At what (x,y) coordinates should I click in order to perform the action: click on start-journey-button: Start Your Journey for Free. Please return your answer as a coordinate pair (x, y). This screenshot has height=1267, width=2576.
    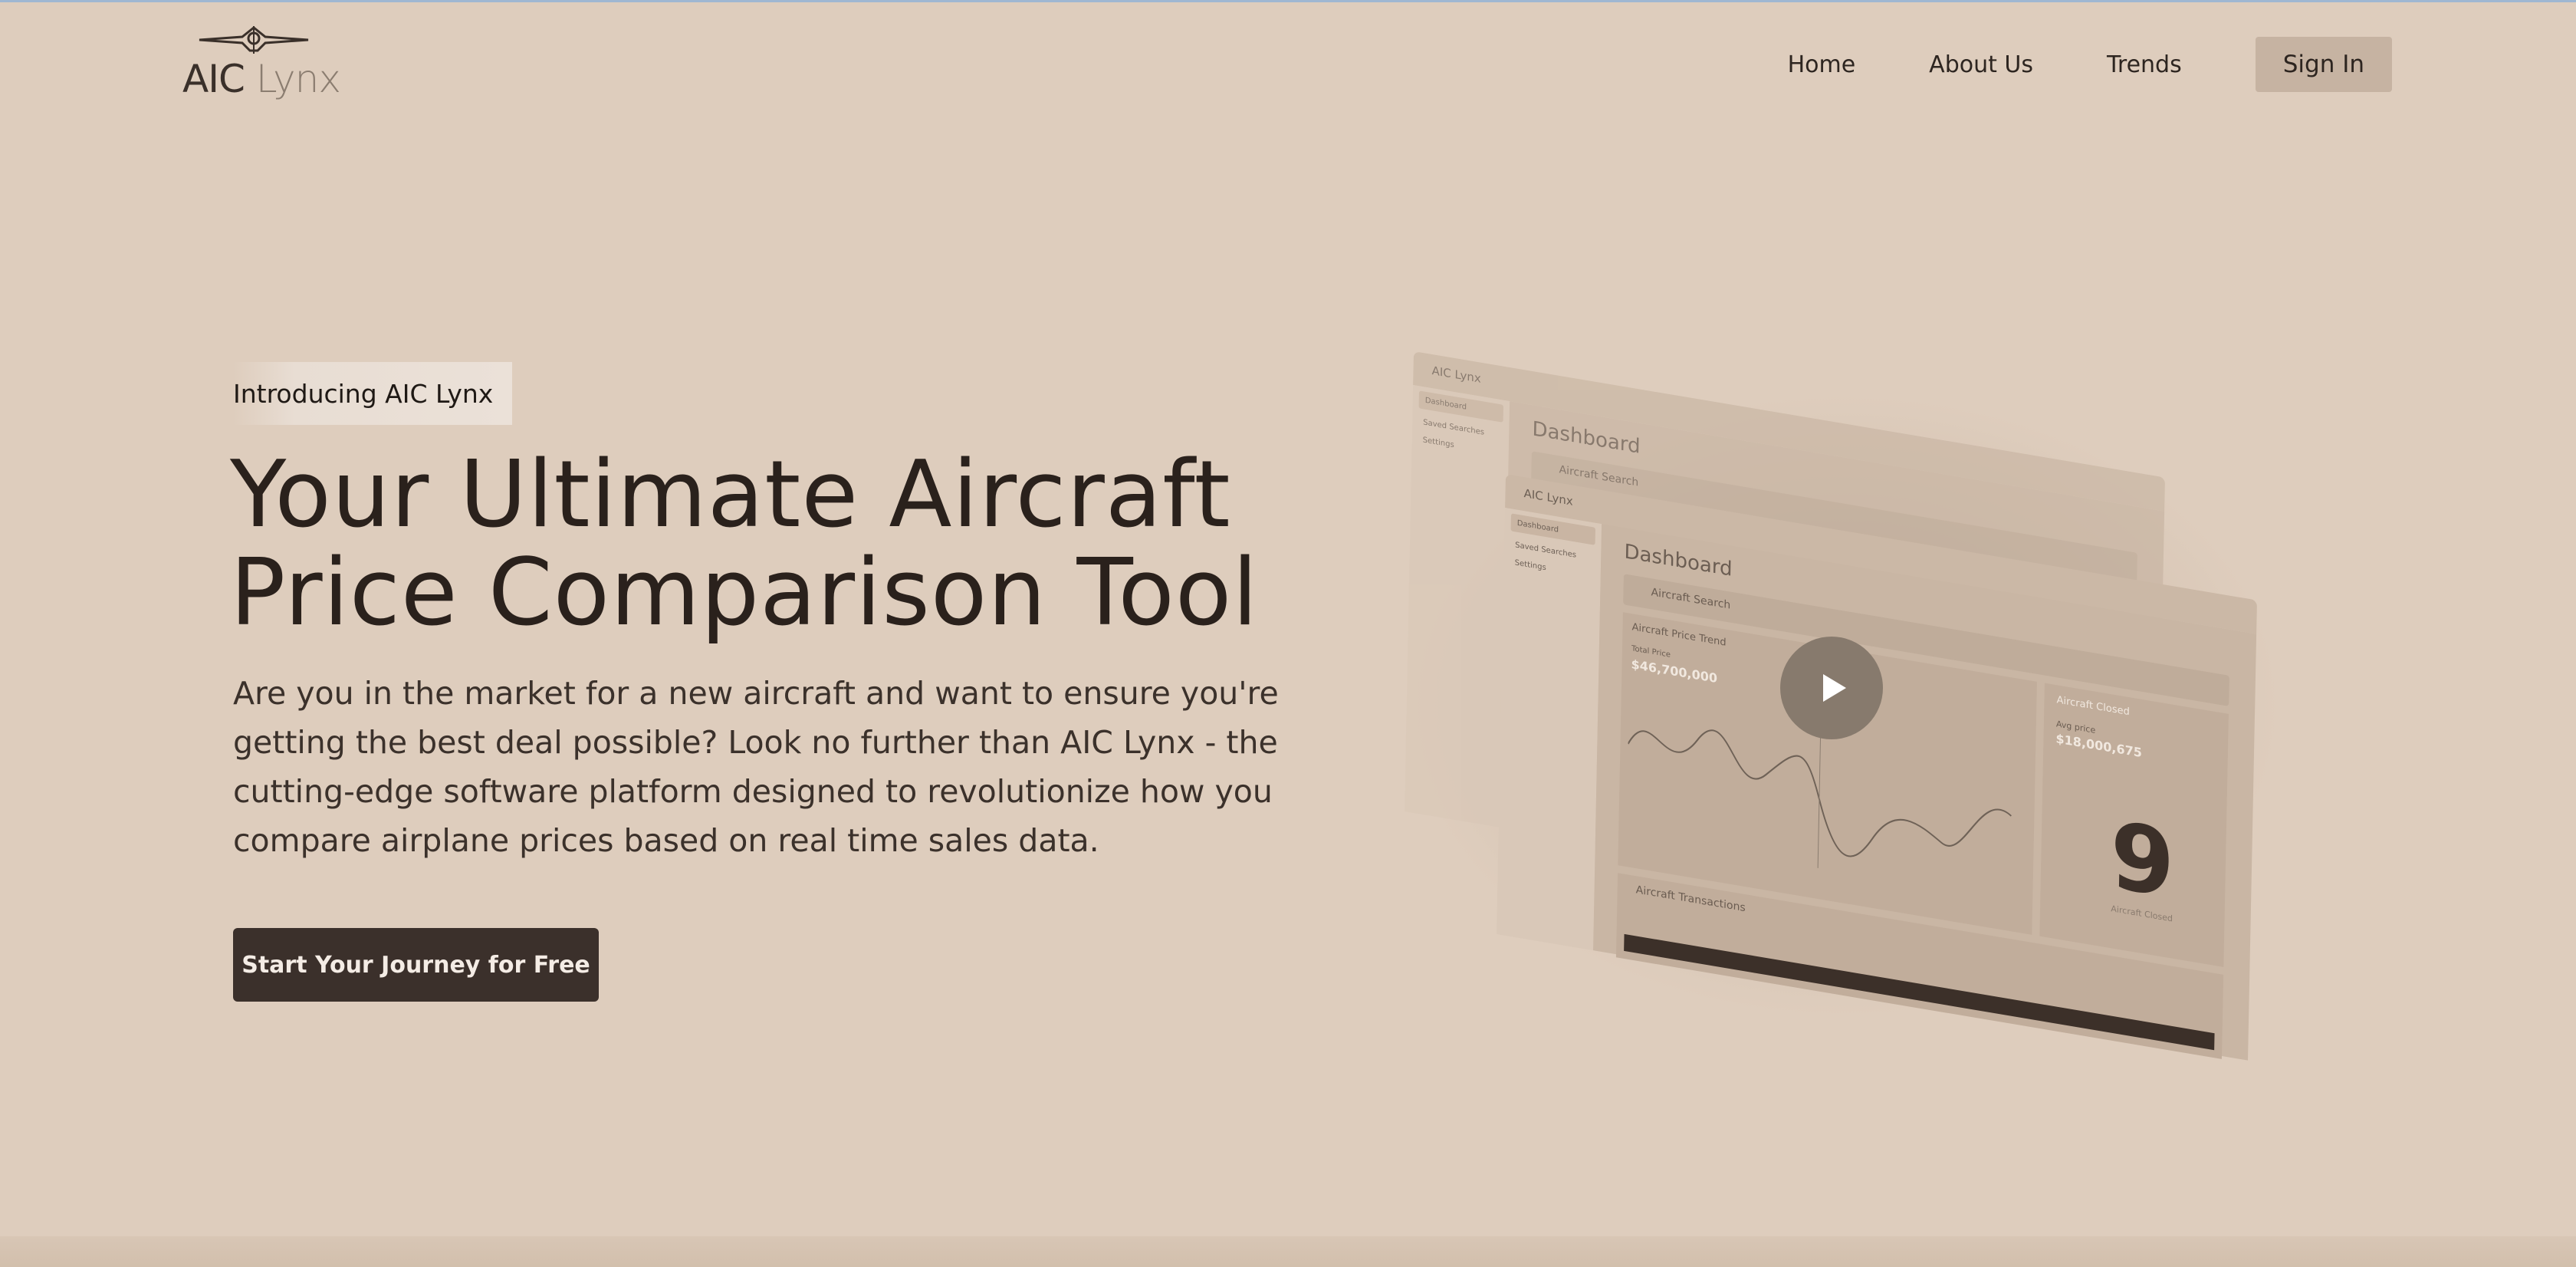
    Looking at the image, I should click on (416, 965).